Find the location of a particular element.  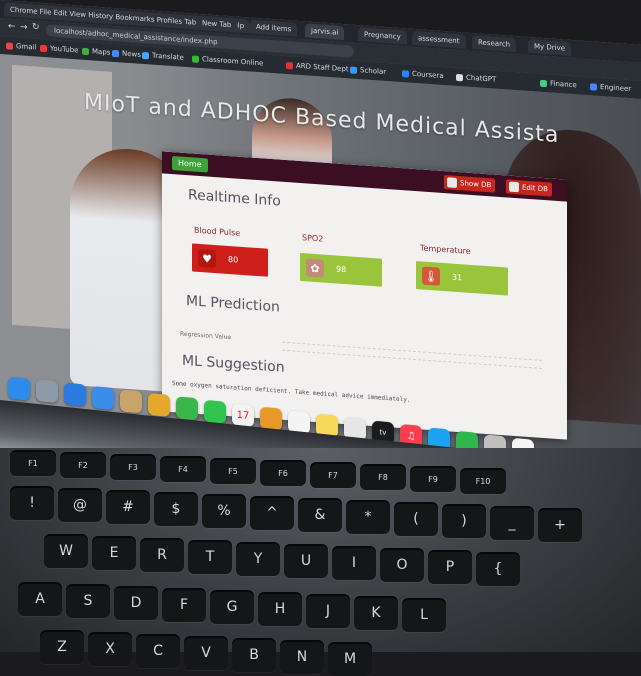

key-c: C is located at coordinates (158, 651).